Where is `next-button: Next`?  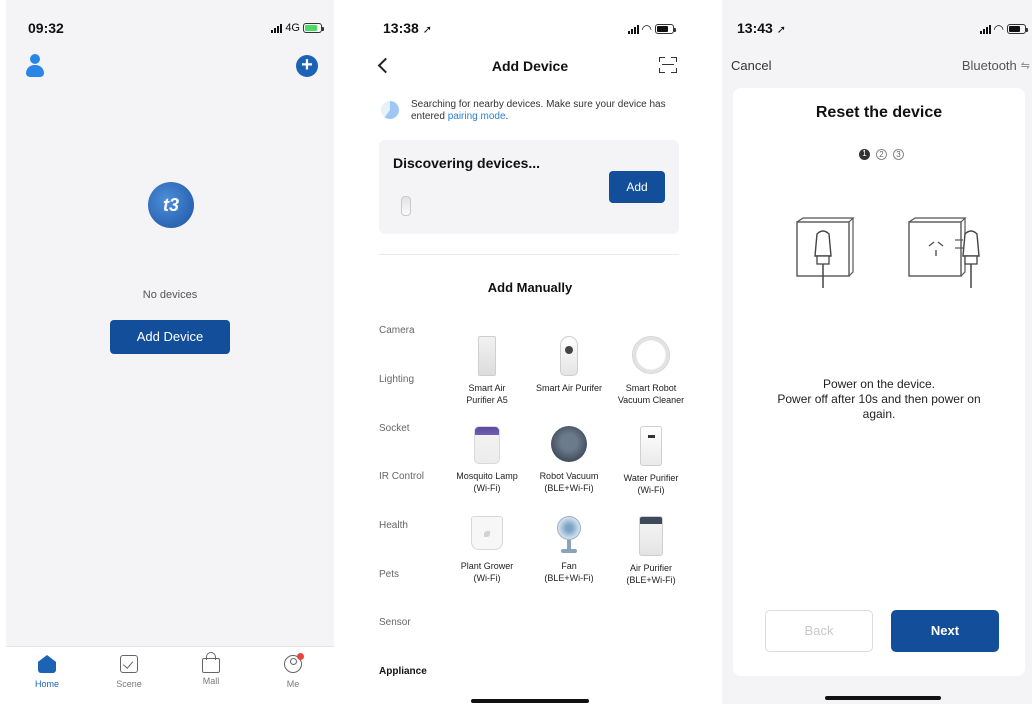
next-button: Next is located at coordinates (945, 631).